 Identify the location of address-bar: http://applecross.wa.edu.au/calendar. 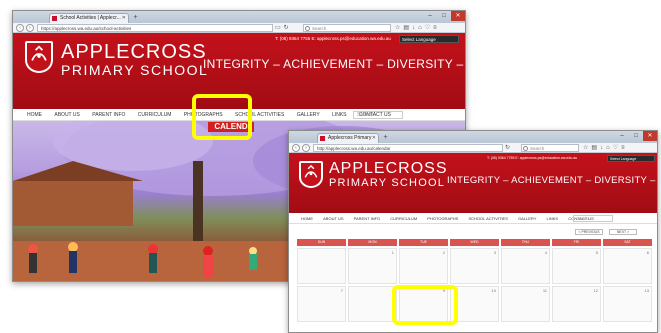
(408, 148).